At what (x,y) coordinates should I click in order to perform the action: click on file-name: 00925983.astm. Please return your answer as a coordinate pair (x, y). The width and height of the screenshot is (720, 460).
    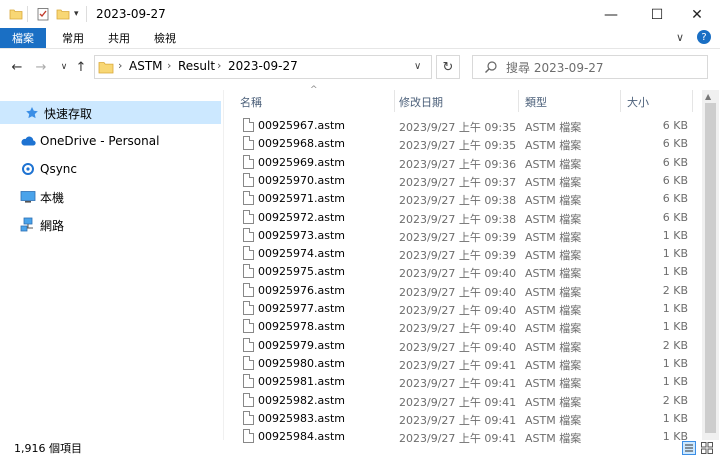
    Looking at the image, I should click on (301, 418).